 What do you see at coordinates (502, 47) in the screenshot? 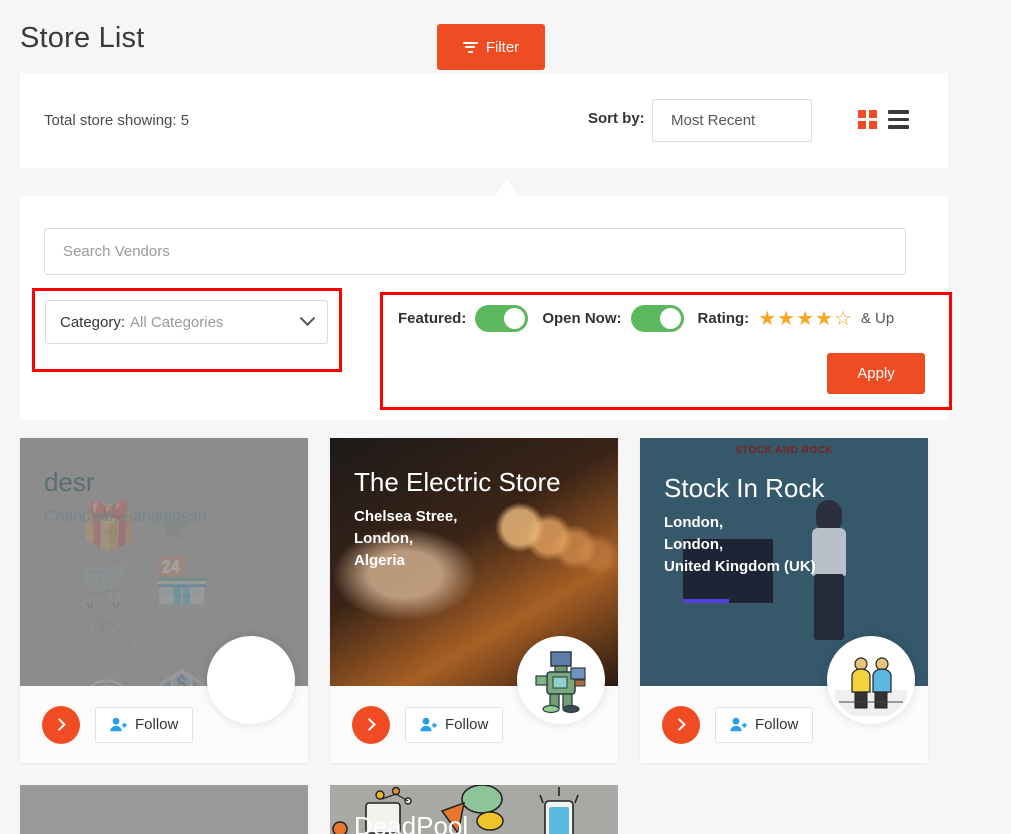
I see `filter-button-label: Filter` at bounding box center [502, 47].